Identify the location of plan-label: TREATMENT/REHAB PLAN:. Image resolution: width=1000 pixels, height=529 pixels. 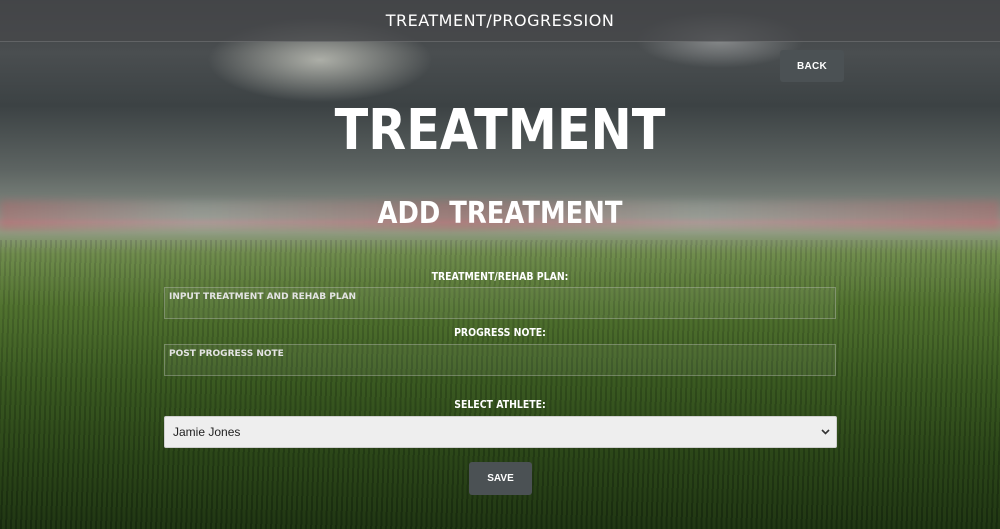
(500, 276).